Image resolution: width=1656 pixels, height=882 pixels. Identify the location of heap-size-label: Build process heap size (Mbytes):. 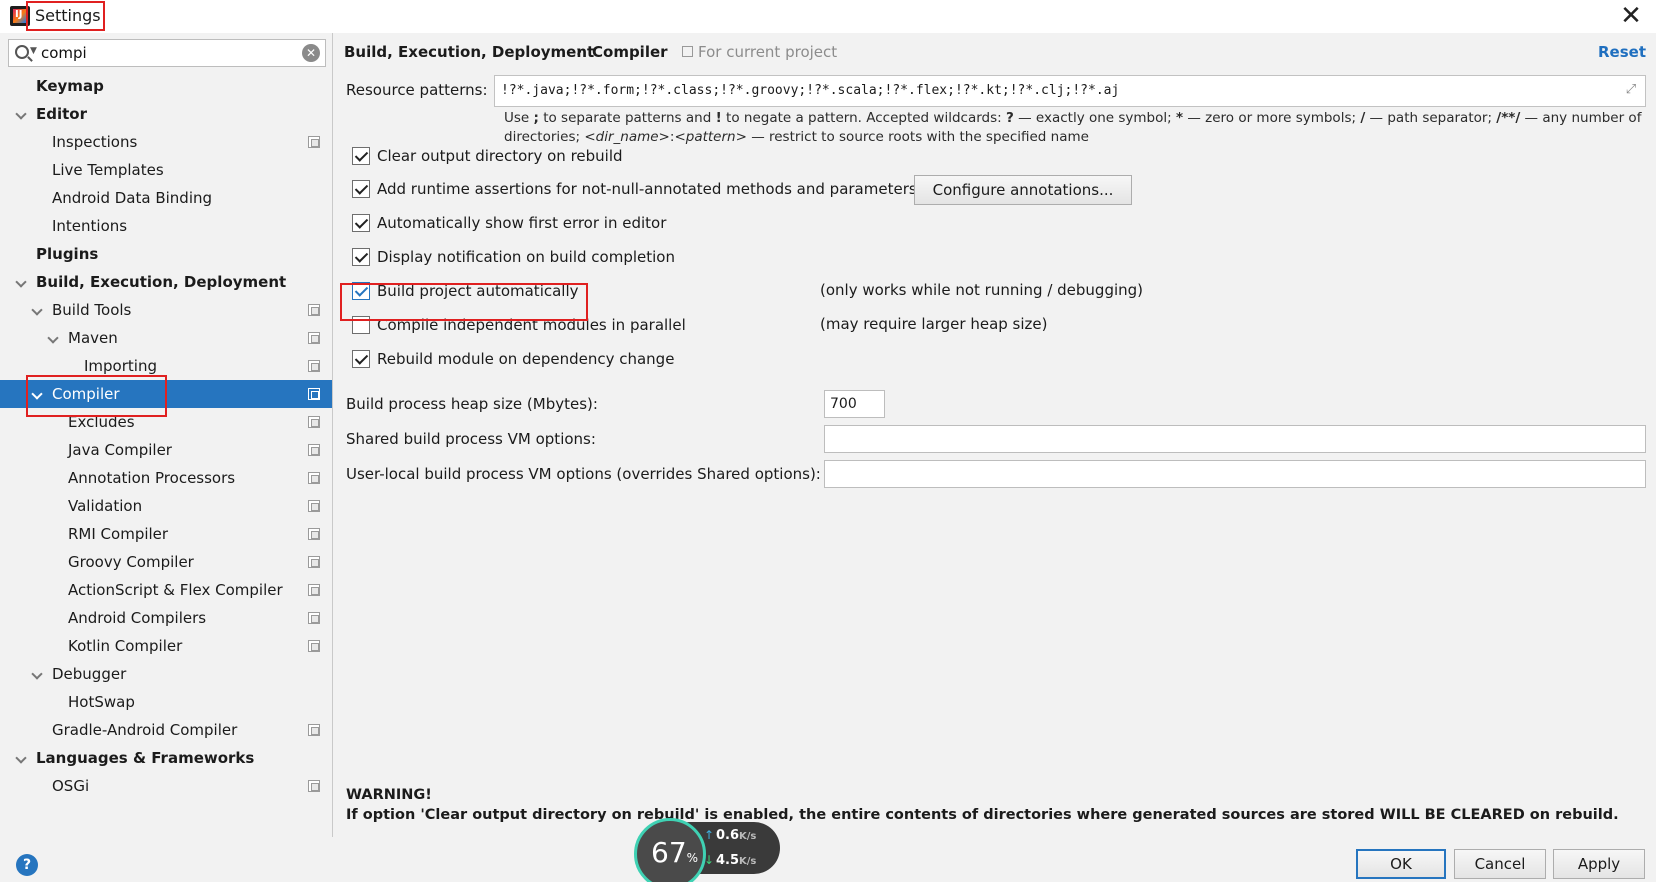
(472, 404).